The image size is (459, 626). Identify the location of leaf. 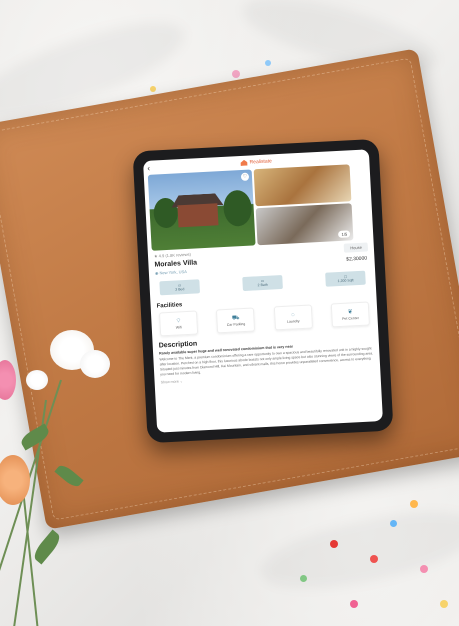
(47, 547).